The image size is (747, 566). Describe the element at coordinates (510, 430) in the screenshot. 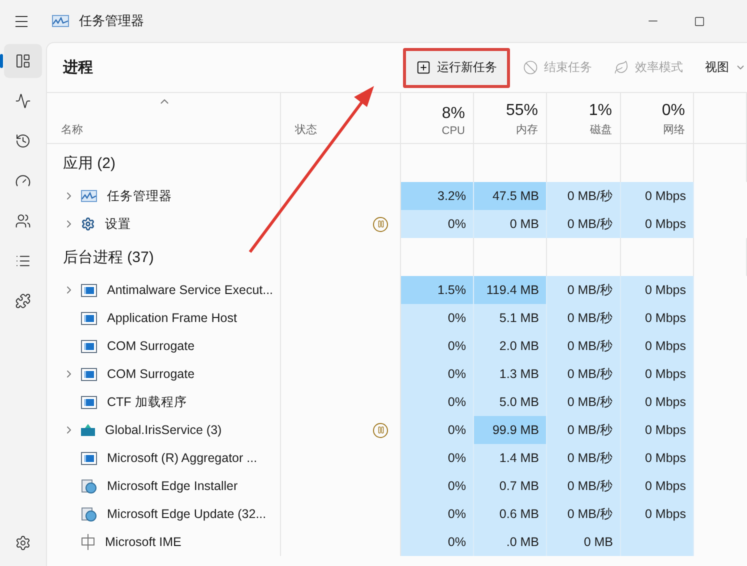

I see `table-cell: 99.9 MB` at that location.